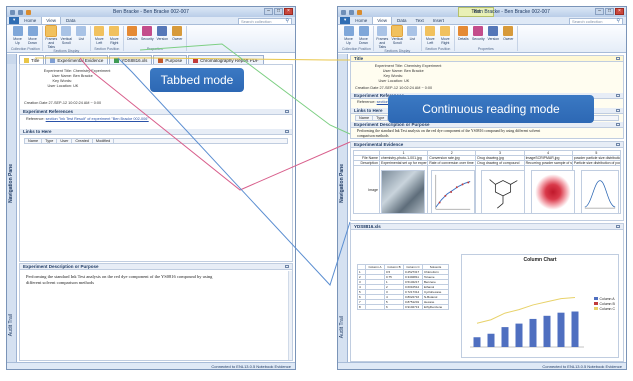  Describe the element at coordinates (177, 33) in the screenshot. I see `owner-button: Owner` at that location.